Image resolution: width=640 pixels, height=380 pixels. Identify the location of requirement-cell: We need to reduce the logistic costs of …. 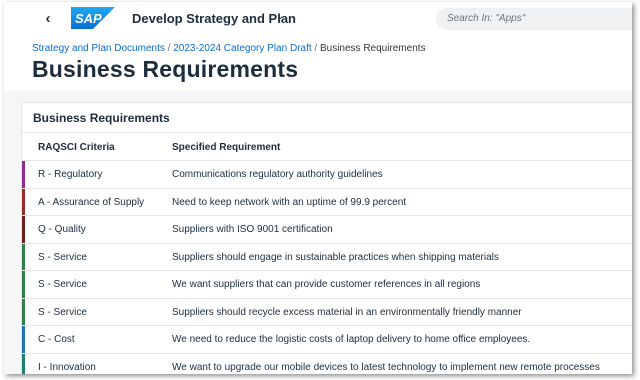
(351, 339).